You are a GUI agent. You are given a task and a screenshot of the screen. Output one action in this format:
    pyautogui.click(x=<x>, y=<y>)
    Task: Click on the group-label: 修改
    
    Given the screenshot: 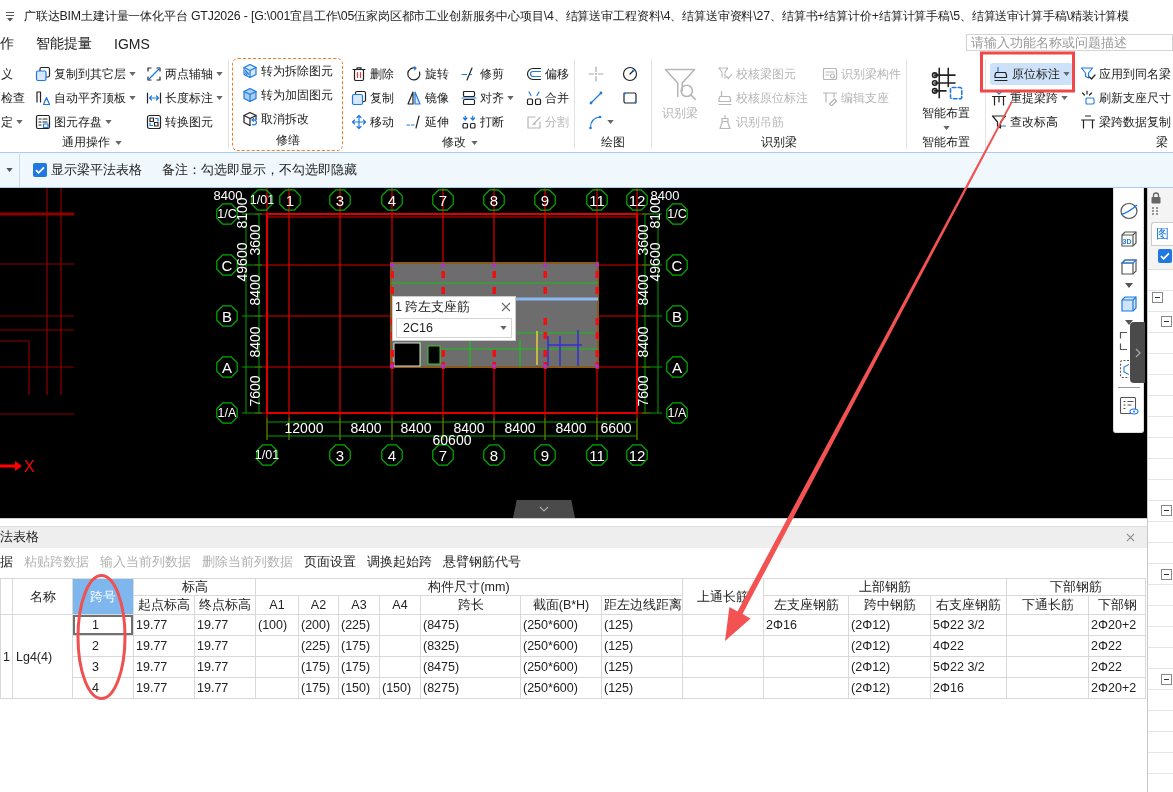 What is the action you would take?
    pyautogui.click(x=460, y=142)
    